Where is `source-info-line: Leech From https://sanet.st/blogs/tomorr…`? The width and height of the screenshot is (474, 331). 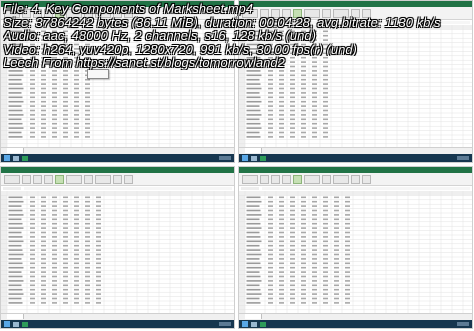
source-info-line: Leech From https://sanet.st/blogs/tomorr… is located at coordinates (144, 63).